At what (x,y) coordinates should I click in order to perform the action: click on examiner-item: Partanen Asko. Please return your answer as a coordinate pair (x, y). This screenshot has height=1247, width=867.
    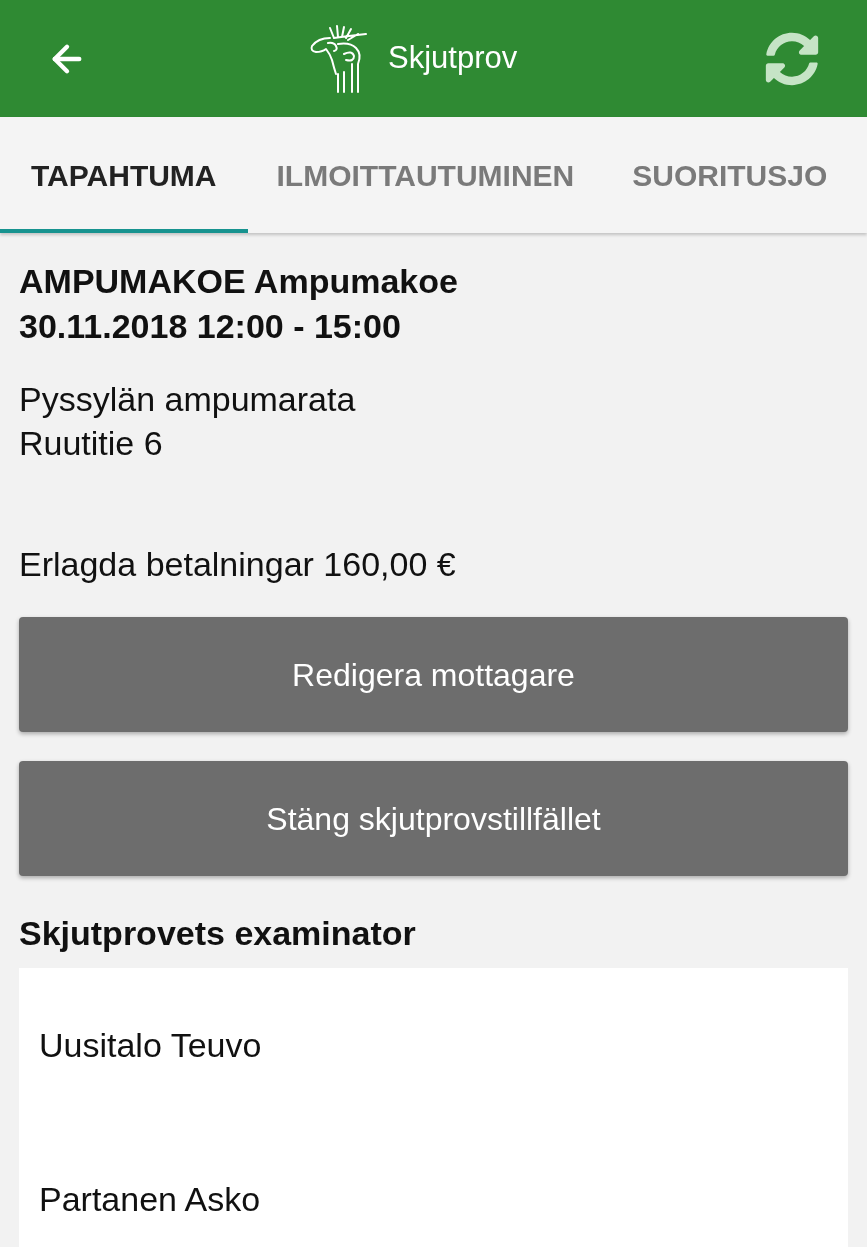
    Looking at the image, I should click on (433, 1184).